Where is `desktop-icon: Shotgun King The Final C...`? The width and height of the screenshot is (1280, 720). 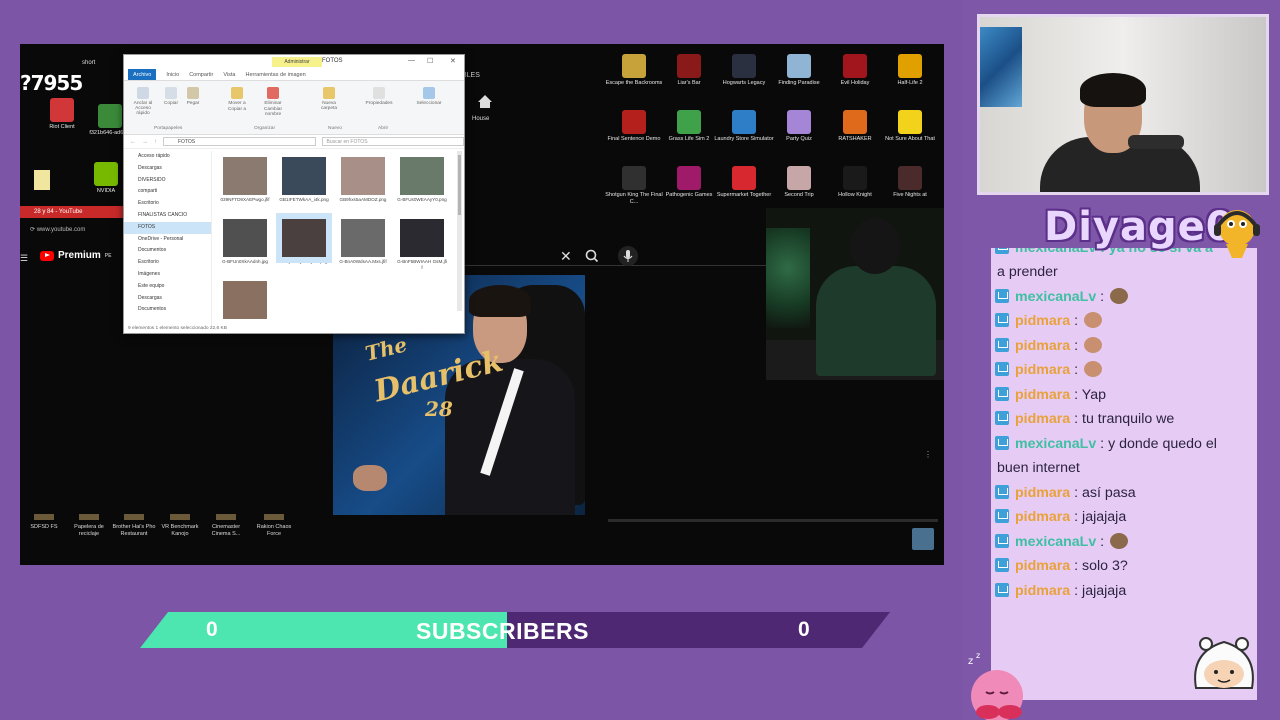 desktop-icon: Shotgun King The Final C... is located at coordinates (634, 186).